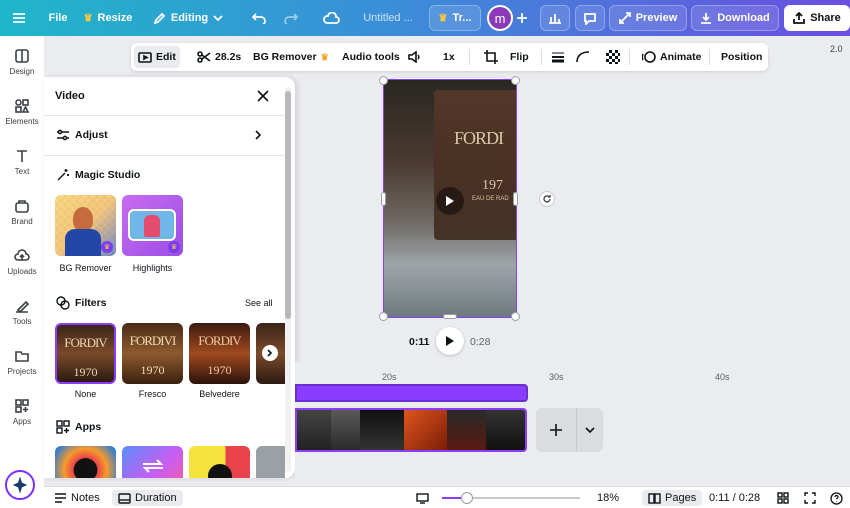  Describe the element at coordinates (331, 18) in the screenshot. I see `cloud-save-icon` at that location.